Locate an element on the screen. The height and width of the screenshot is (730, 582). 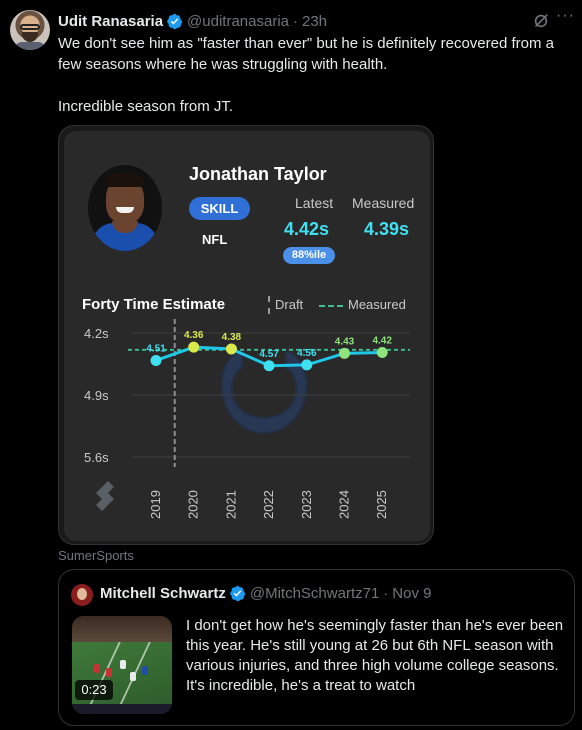
quoted-tweet-time: Nov 9 is located at coordinates (411, 593).